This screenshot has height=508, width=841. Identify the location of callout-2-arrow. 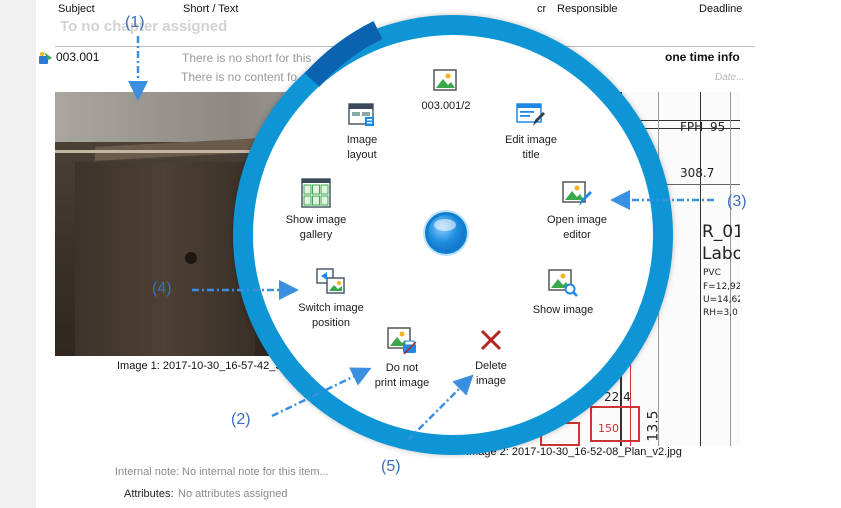
(321, 392).